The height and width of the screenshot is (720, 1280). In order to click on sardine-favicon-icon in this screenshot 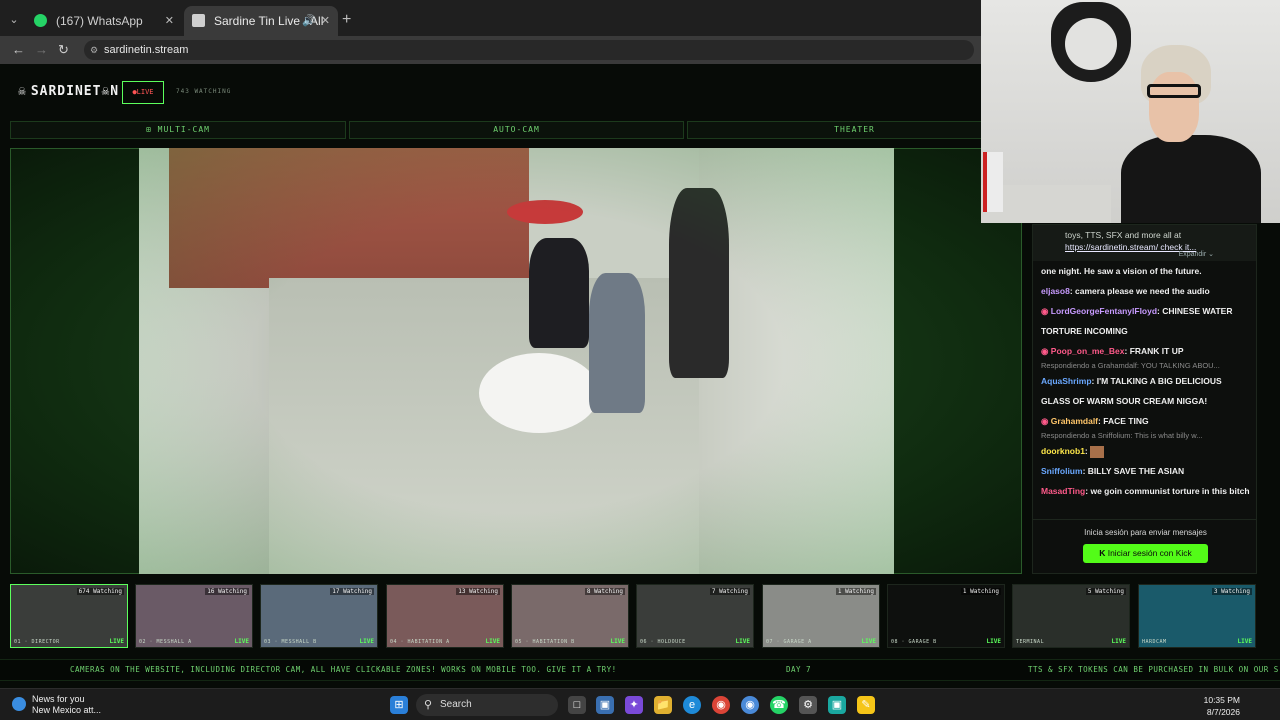, I will do `click(198, 20)`.